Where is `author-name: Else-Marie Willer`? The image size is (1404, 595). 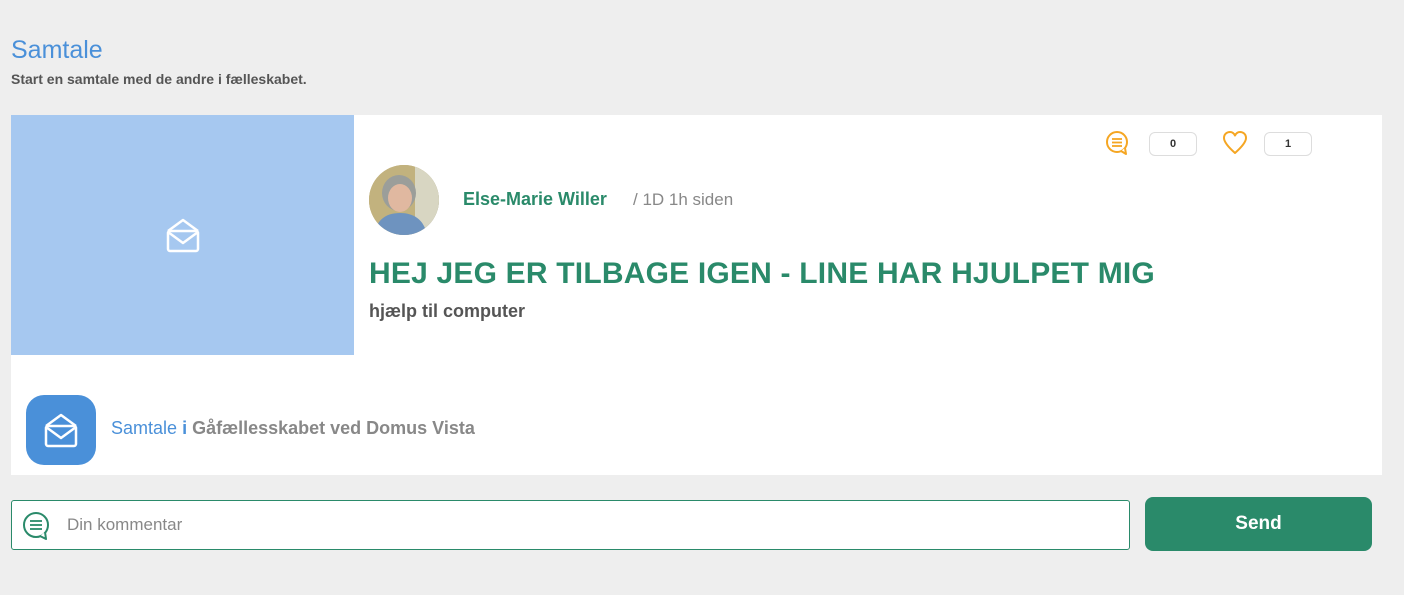
author-name: Else-Marie Willer is located at coordinates (535, 199).